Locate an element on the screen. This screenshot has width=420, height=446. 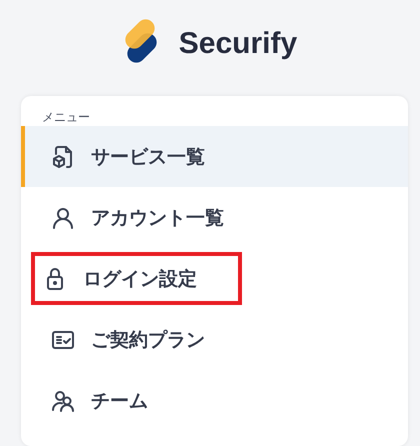
menu-item: ログイン設定 is located at coordinates (136, 278).